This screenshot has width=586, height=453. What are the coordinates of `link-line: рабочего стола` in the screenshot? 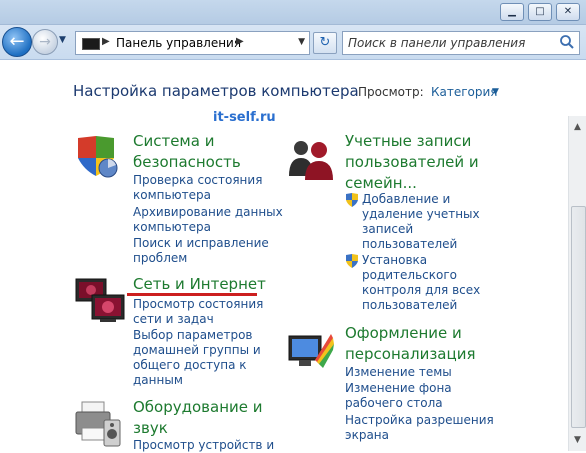 It's located at (398, 403).